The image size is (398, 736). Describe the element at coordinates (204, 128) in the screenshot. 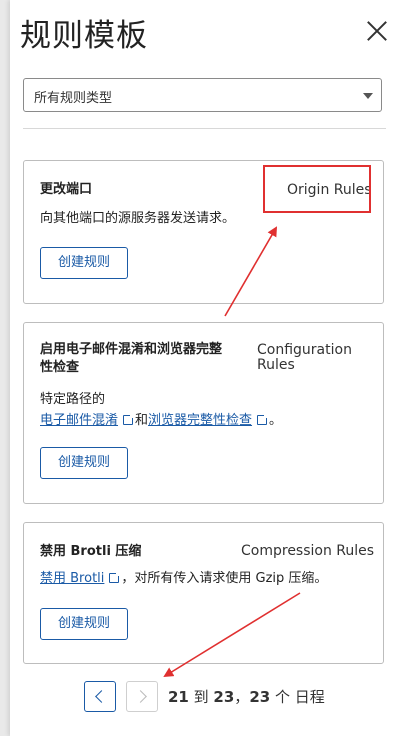

I see `divider` at that location.